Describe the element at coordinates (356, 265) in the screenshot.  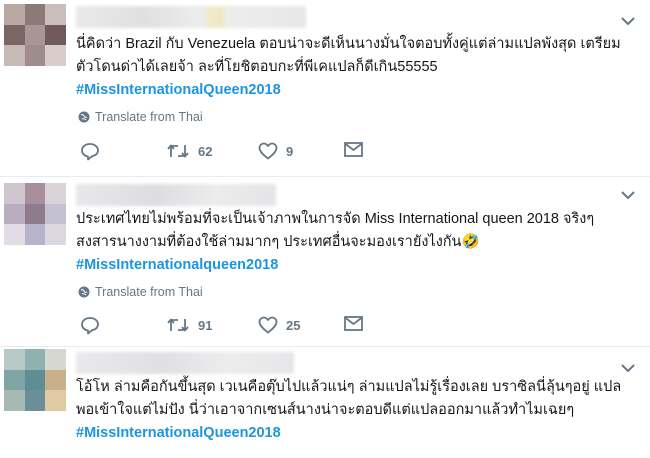
I see `hashtag-link: #MissInternationalqueen2018` at that location.